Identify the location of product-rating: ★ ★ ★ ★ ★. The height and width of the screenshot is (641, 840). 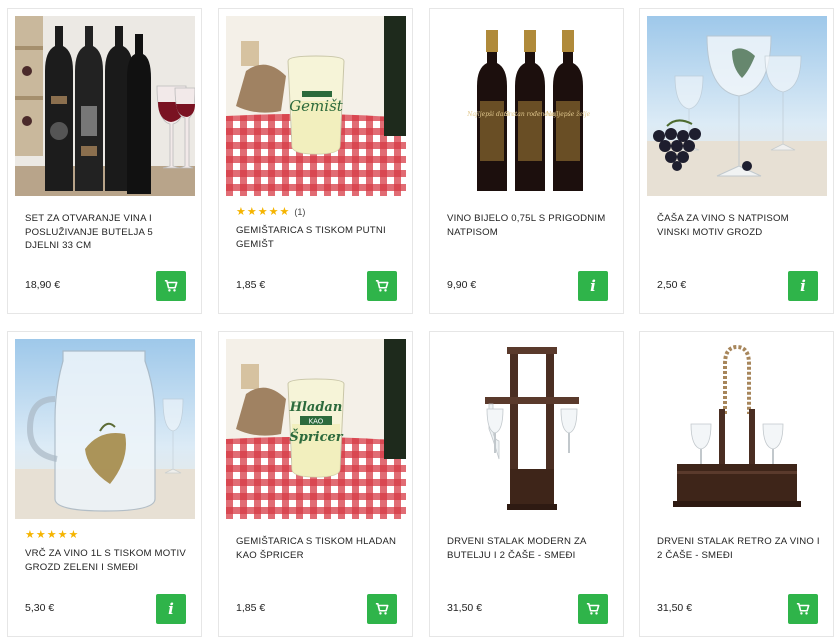
(51, 535).